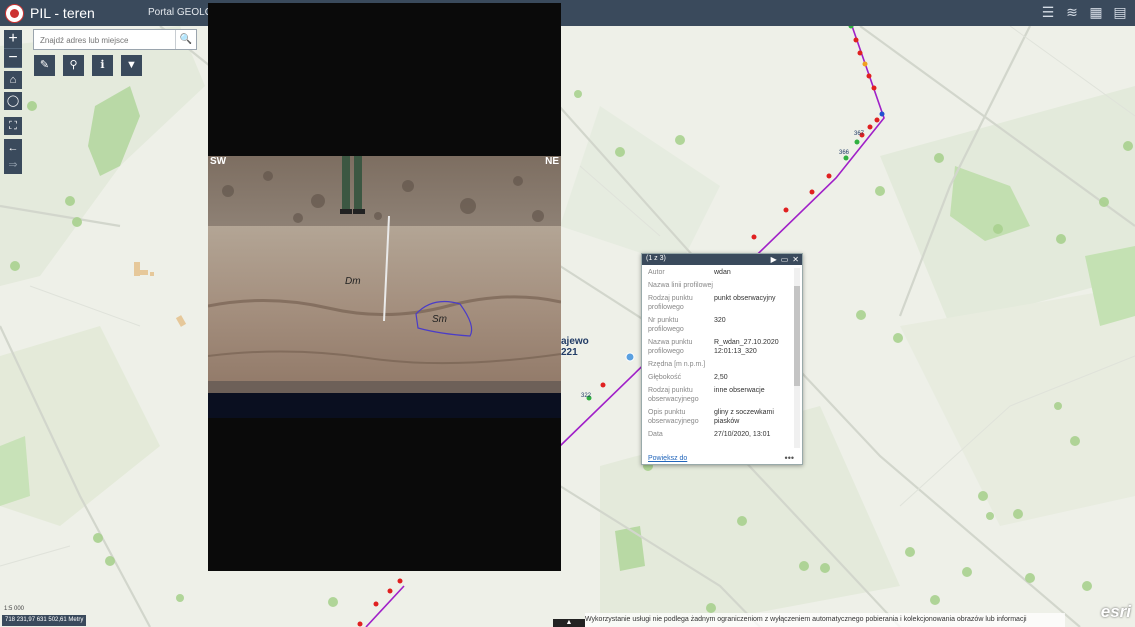  I want to click on popup-field-key: Rzędna [m n.p.m.], so click(677, 364).